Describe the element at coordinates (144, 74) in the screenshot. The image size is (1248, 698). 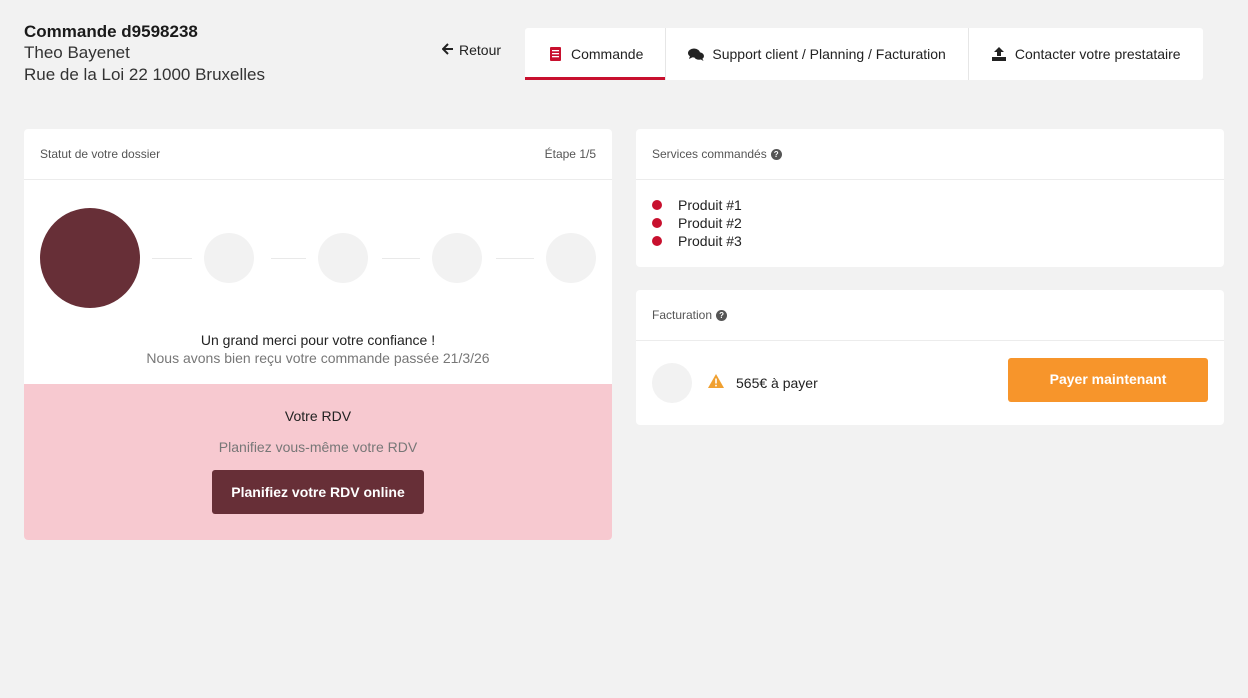
I see `customer-address: Rue de la Loi 22 1000 Bruxelles` at that location.